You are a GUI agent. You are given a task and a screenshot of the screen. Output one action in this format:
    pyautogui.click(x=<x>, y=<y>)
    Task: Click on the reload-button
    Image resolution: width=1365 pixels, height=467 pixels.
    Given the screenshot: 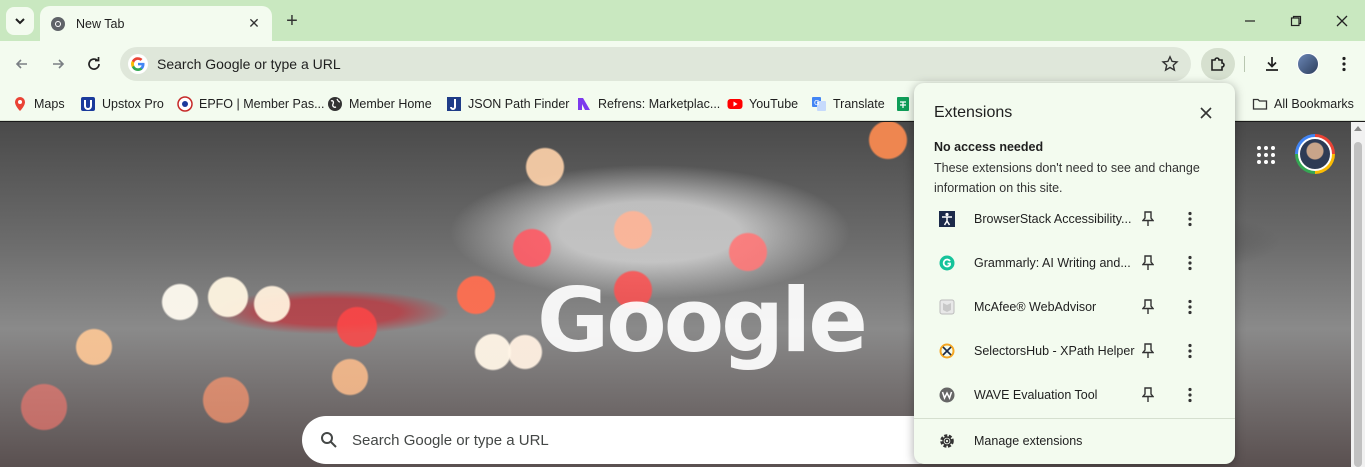 What is the action you would take?
    pyautogui.click(x=94, y=64)
    